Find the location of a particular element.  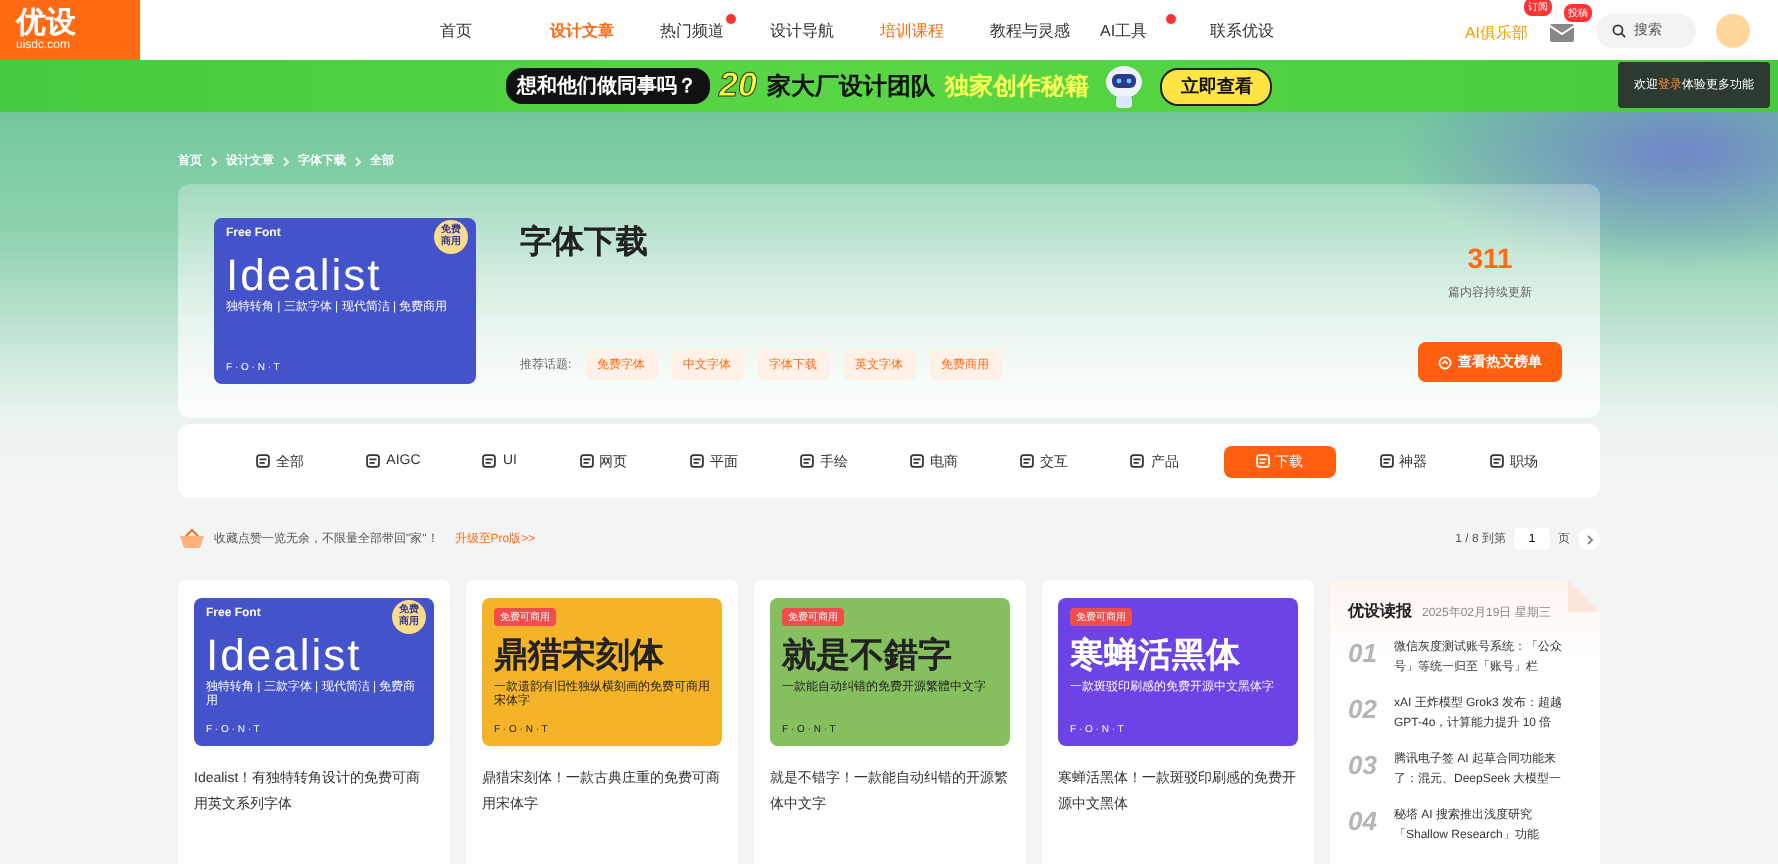

basket-icon is located at coordinates (192, 539).